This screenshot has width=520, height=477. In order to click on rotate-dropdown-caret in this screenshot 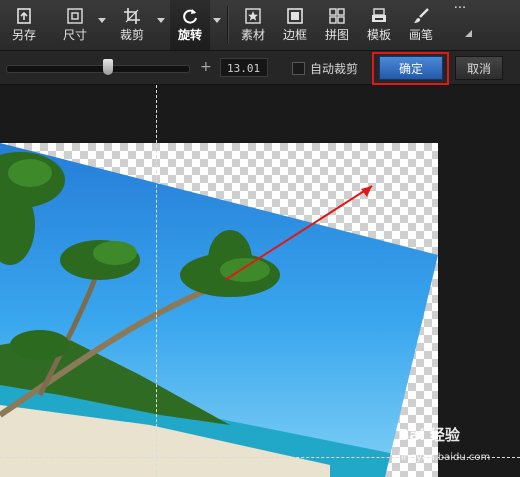, I will do `click(217, 20)`.